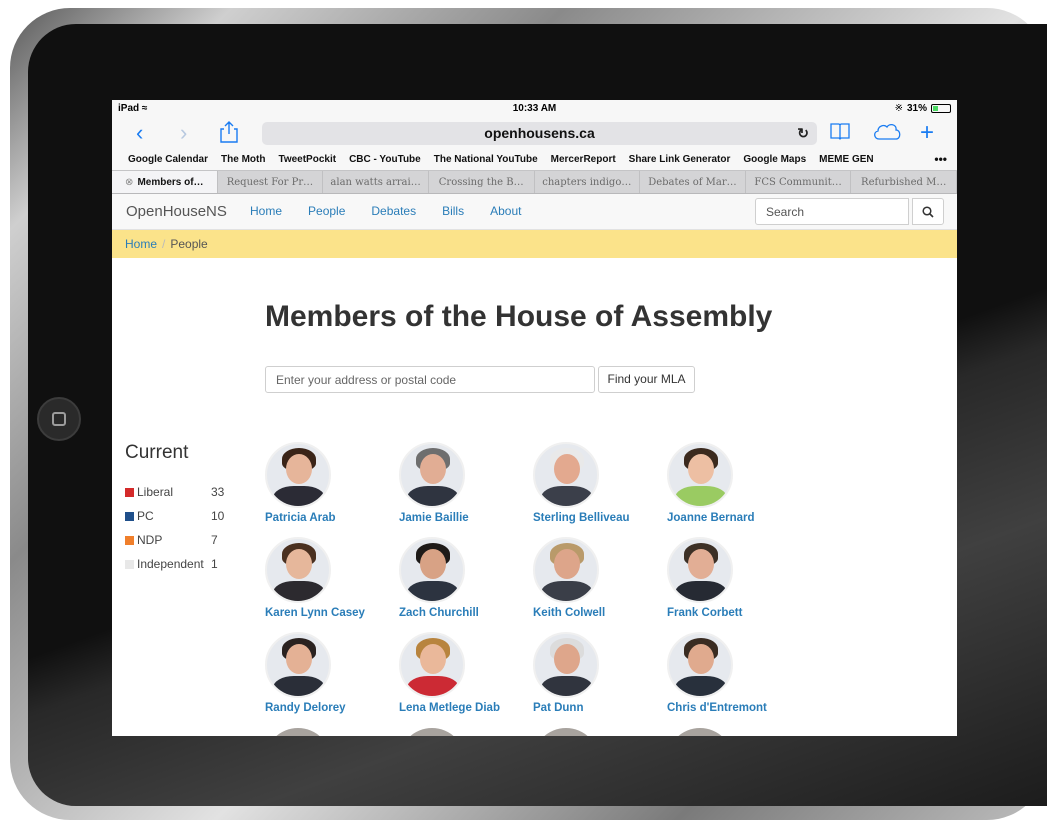 The width and height of the screenshot is (1047, 823). What do you see at coordinates (174, 540) in the screenshot?
I see `party-row: NDP 7` at bounding box center [174, 540].